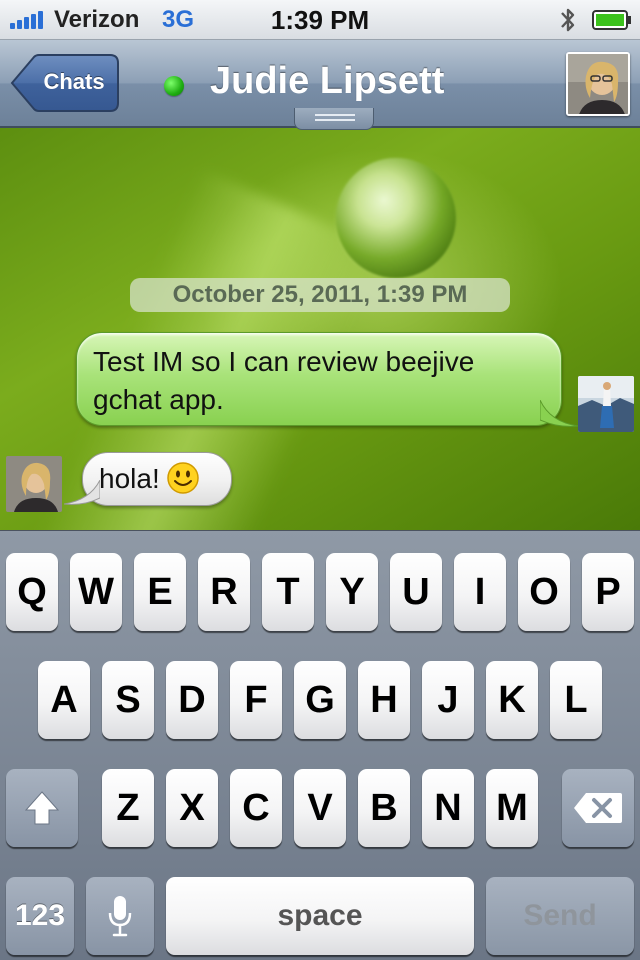 The height and width of the screenshot is (960, 640). What do you see at coordinates (480, 592) in the screenshot?
I see `key-i: I` at bounding box center [480, 592].